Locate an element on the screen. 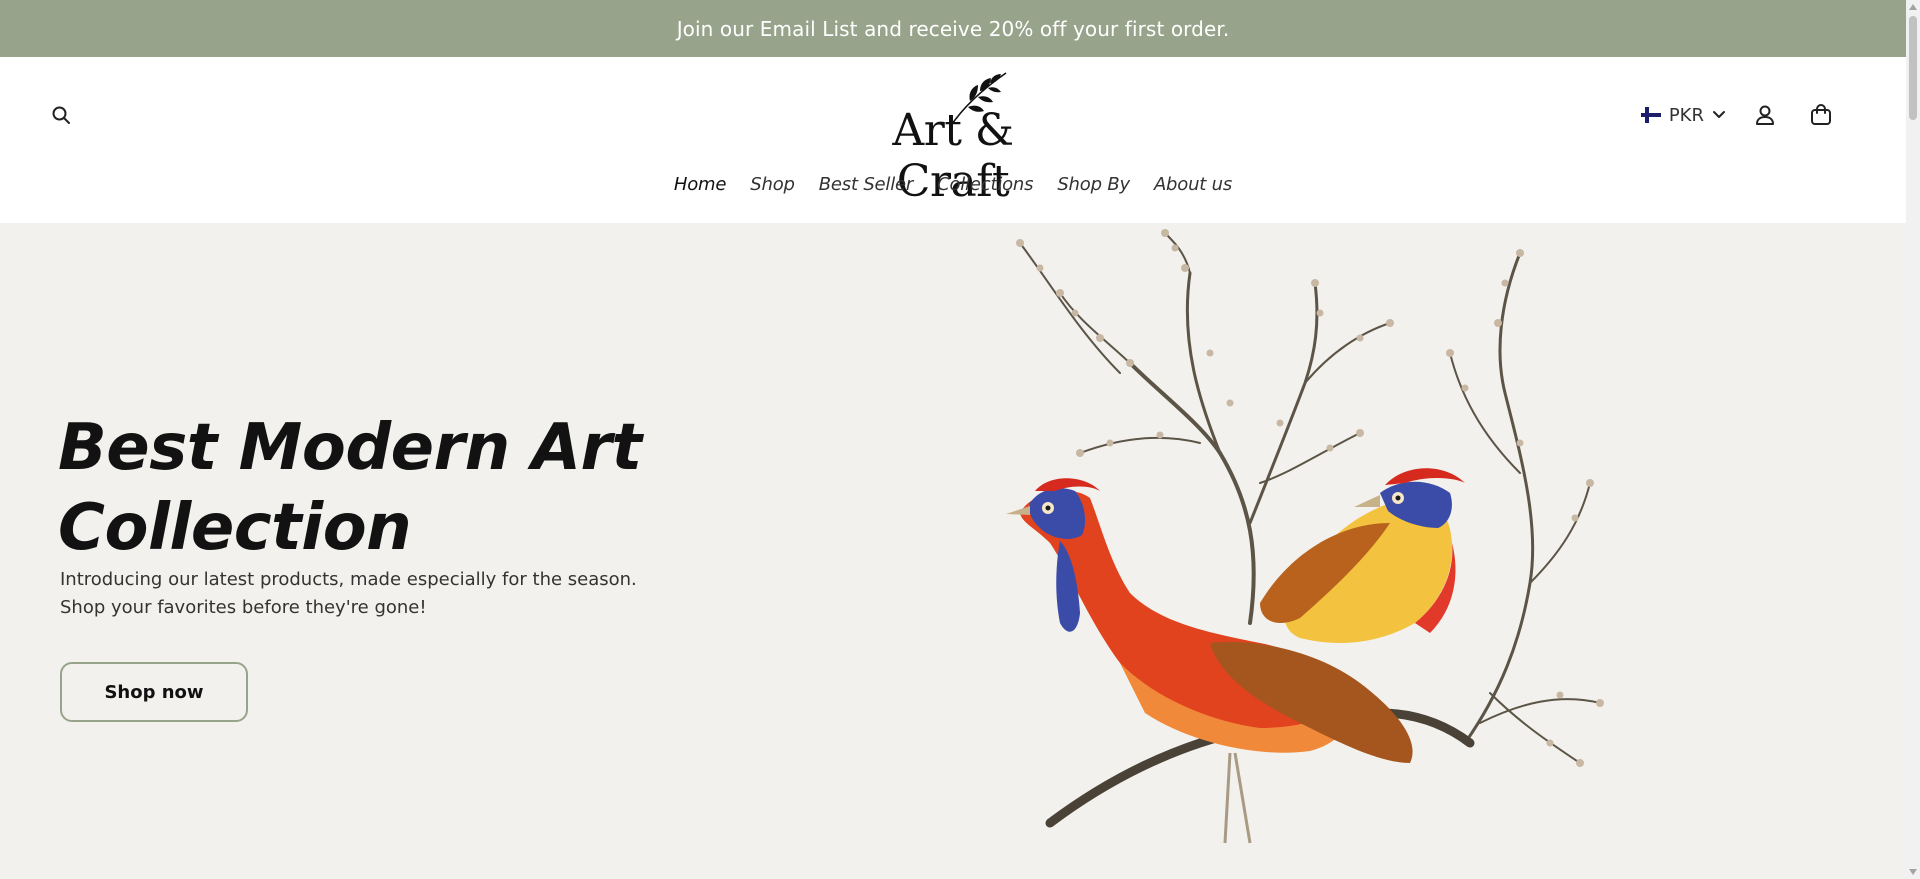 The height and width of the screenshot is (879, 1920). hero-description-line-2: Shop your favorites before they're gone! is located at coordinates (243, 607).